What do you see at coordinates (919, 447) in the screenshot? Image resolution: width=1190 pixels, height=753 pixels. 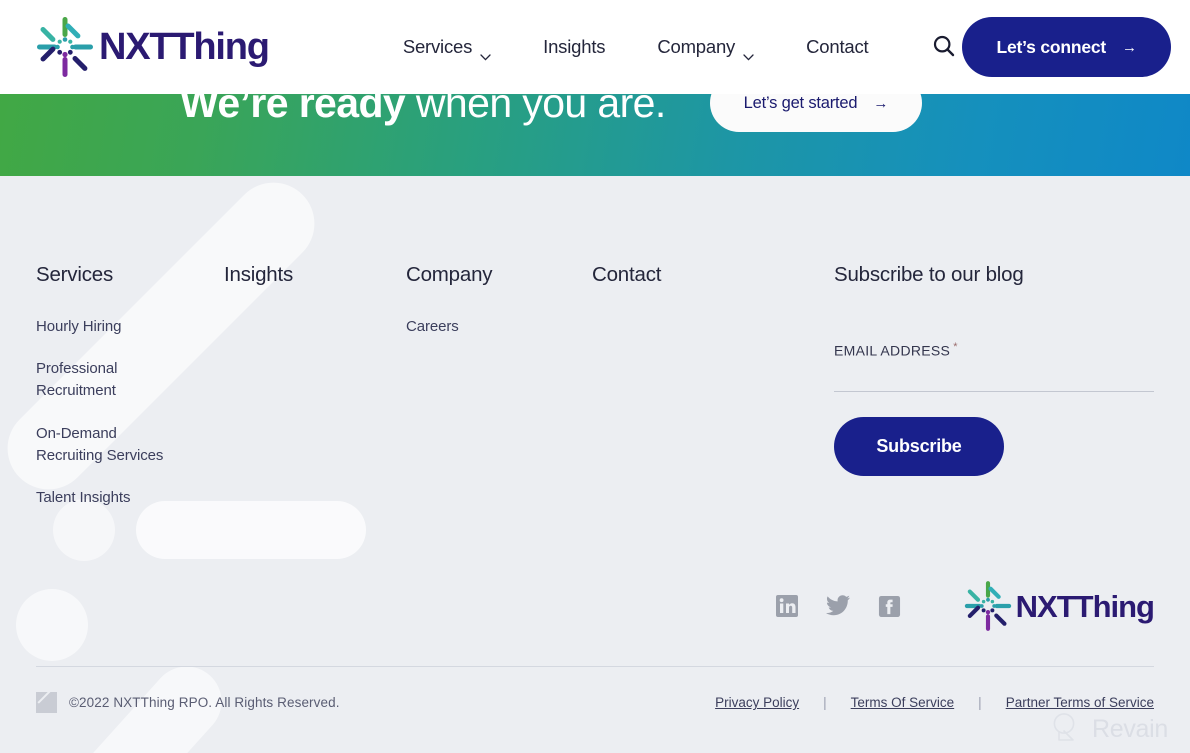 I see `subscribe-button: Subscribe` at bounding box center [919, 447].